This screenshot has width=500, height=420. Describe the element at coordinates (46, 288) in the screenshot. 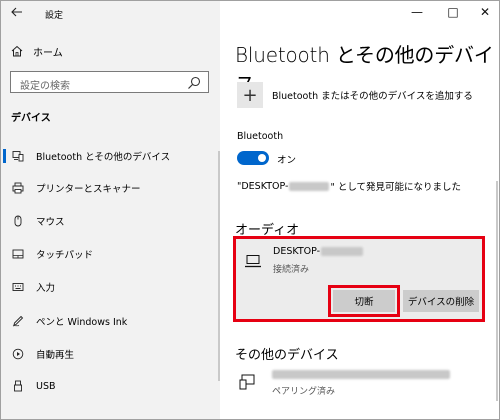

I see `sidebar-item-label: 入力` at that location.